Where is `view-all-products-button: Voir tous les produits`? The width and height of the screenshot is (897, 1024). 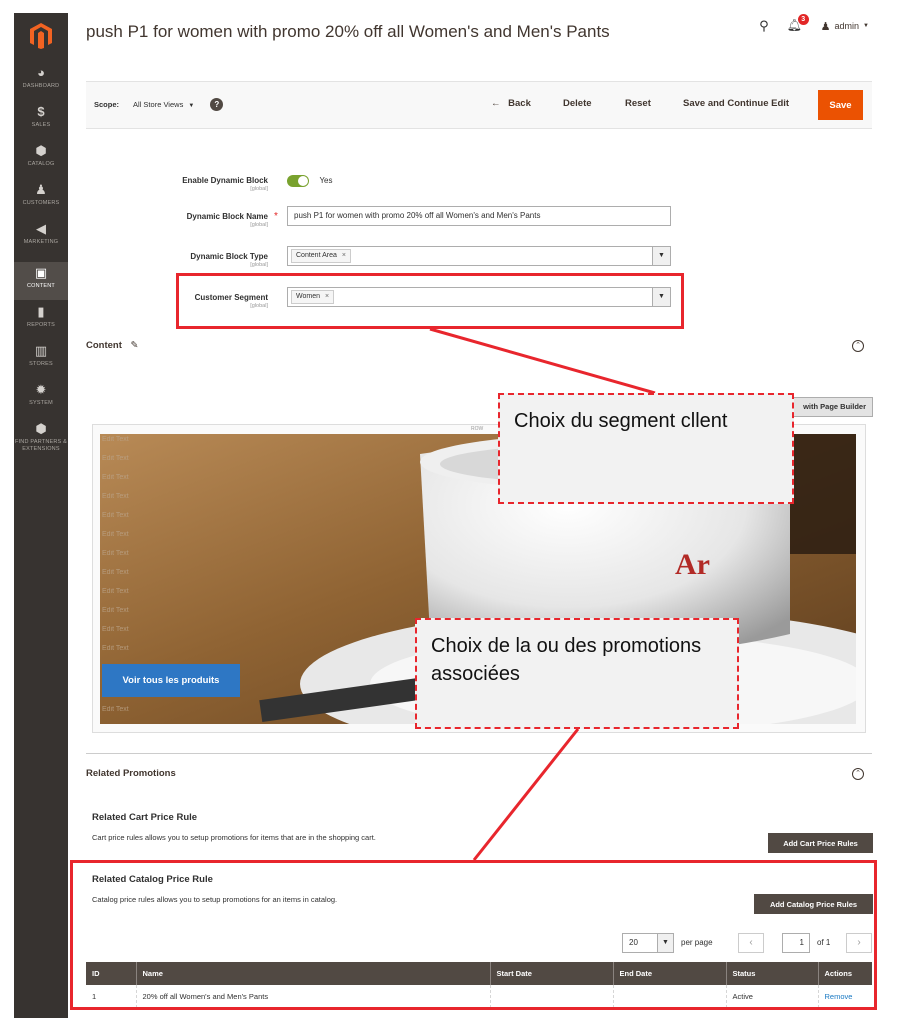 view-all-products-button: Voir tous les produits is located at coordinates (171, 680).